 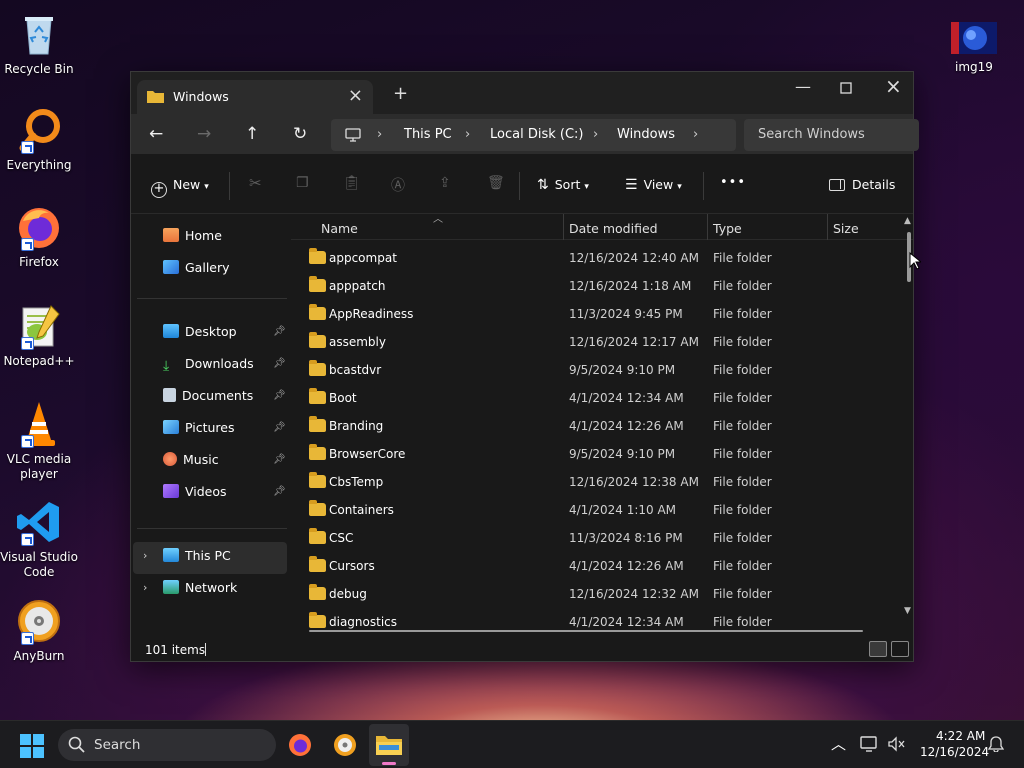 What do you see at coordinates (355, 95) in the screenshot?
I see `close-tab-icon: ×` at bounding box center [355, 95].